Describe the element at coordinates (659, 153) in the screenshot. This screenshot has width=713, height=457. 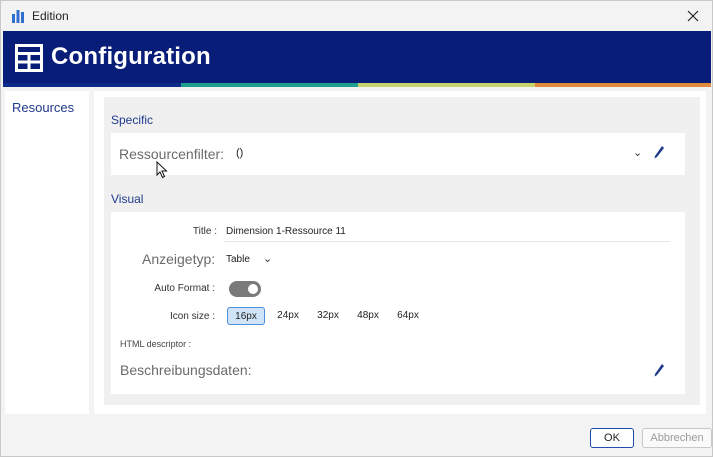
I see `edit-filter-pencil-icon` at that location.